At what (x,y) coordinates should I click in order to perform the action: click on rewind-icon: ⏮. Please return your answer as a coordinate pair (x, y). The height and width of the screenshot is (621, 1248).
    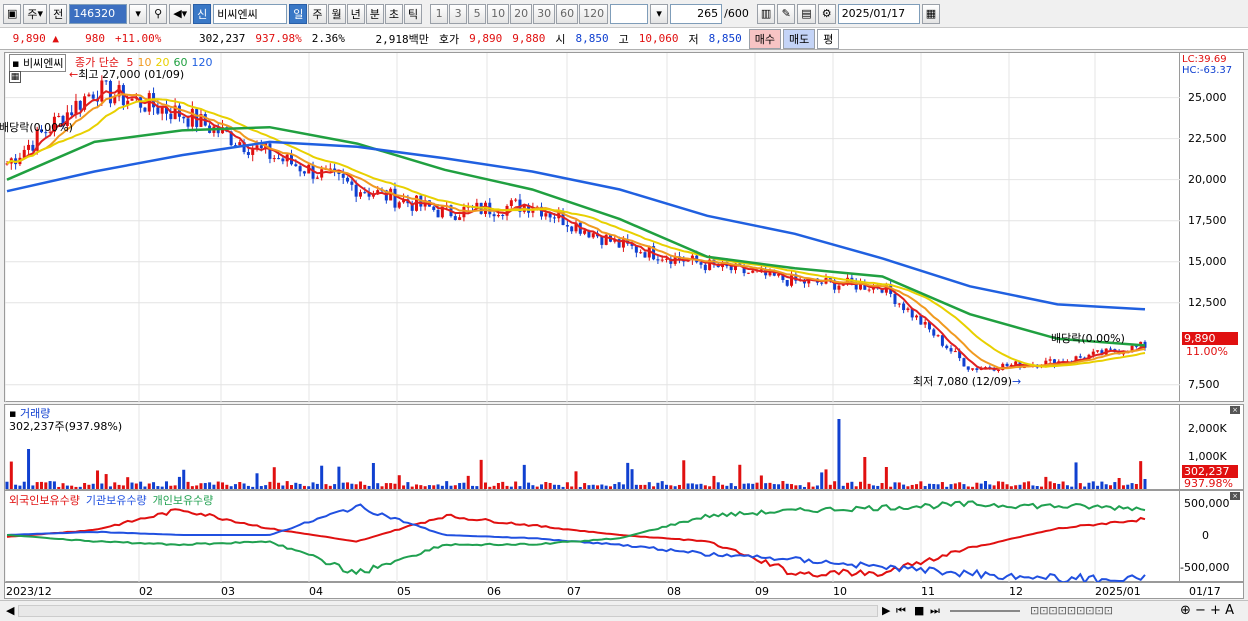
    Looking at the image, I should click on (901, 611).